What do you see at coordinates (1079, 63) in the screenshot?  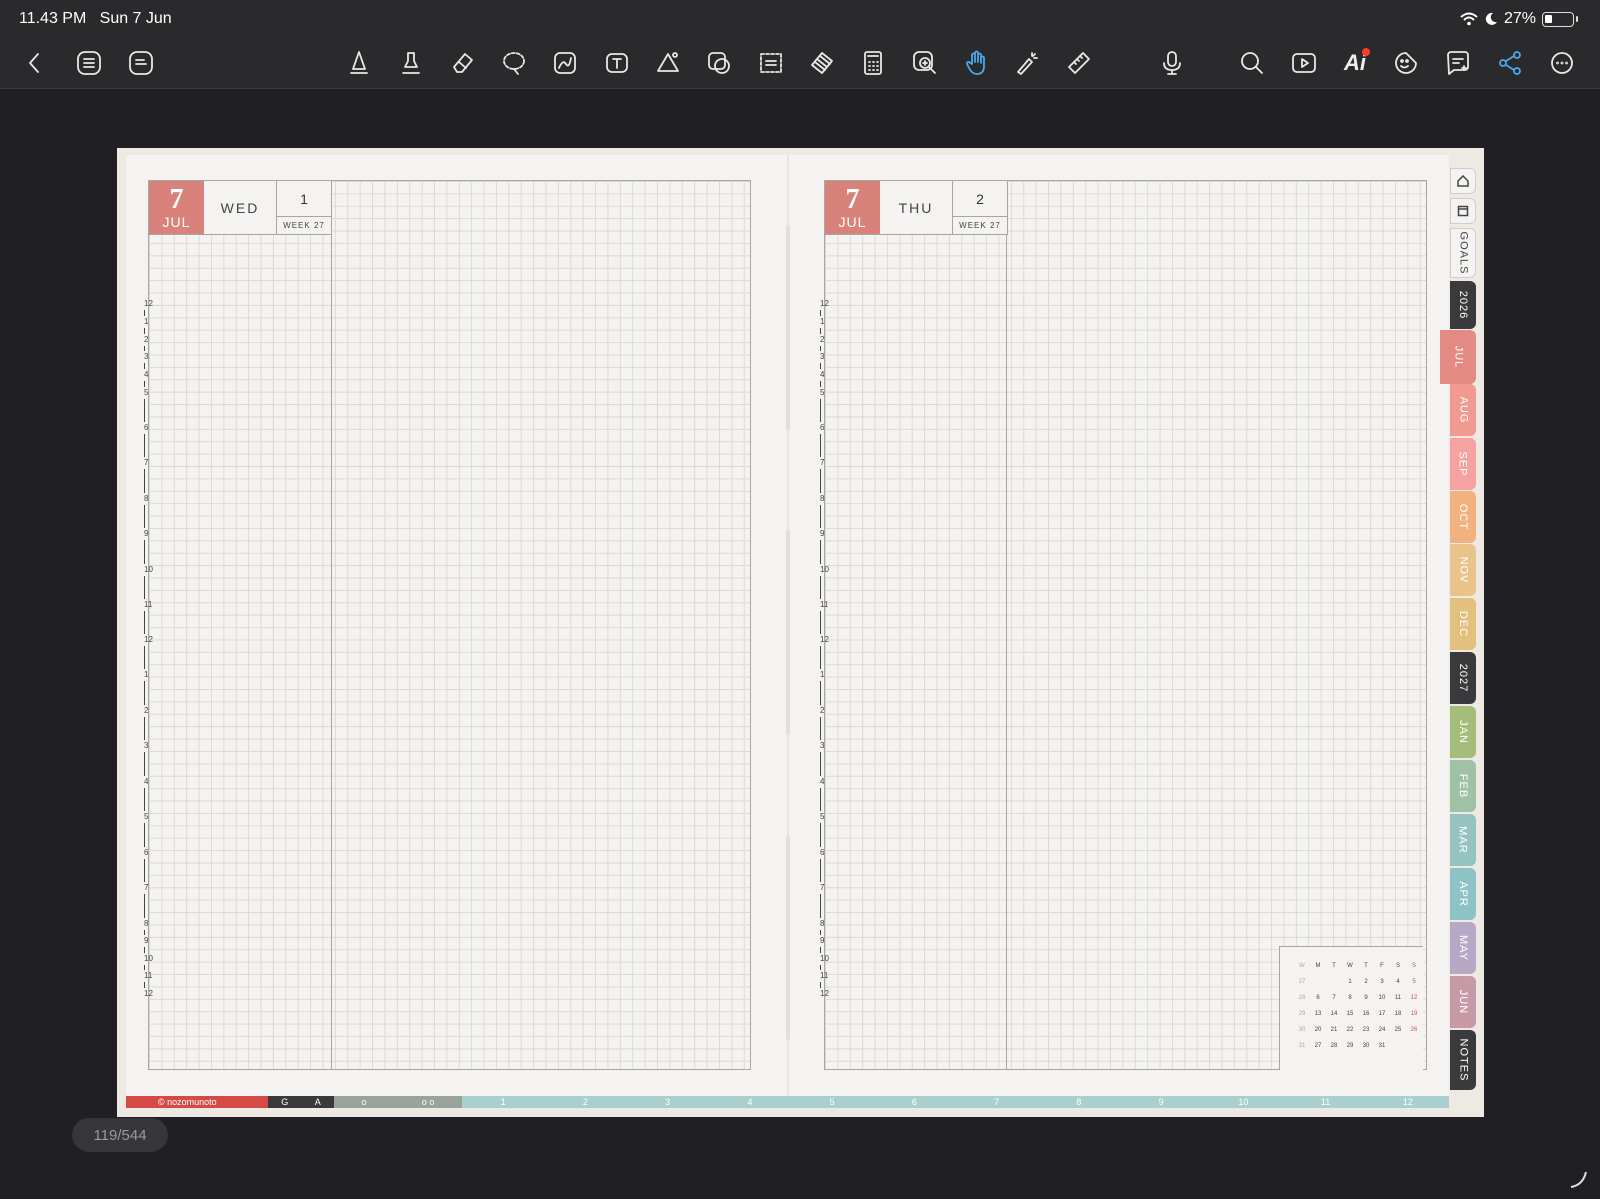 I see `ruler-icon` at bounding box center [1079, 63].